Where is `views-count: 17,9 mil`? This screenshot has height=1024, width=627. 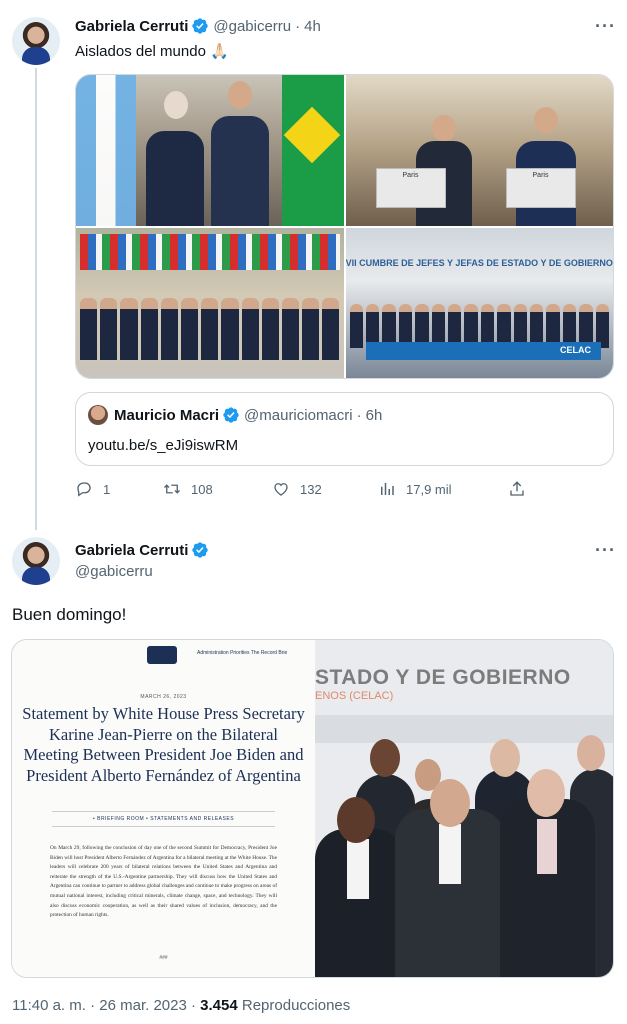
views-count: 17,9 mil is located at coordinates (429, 489).